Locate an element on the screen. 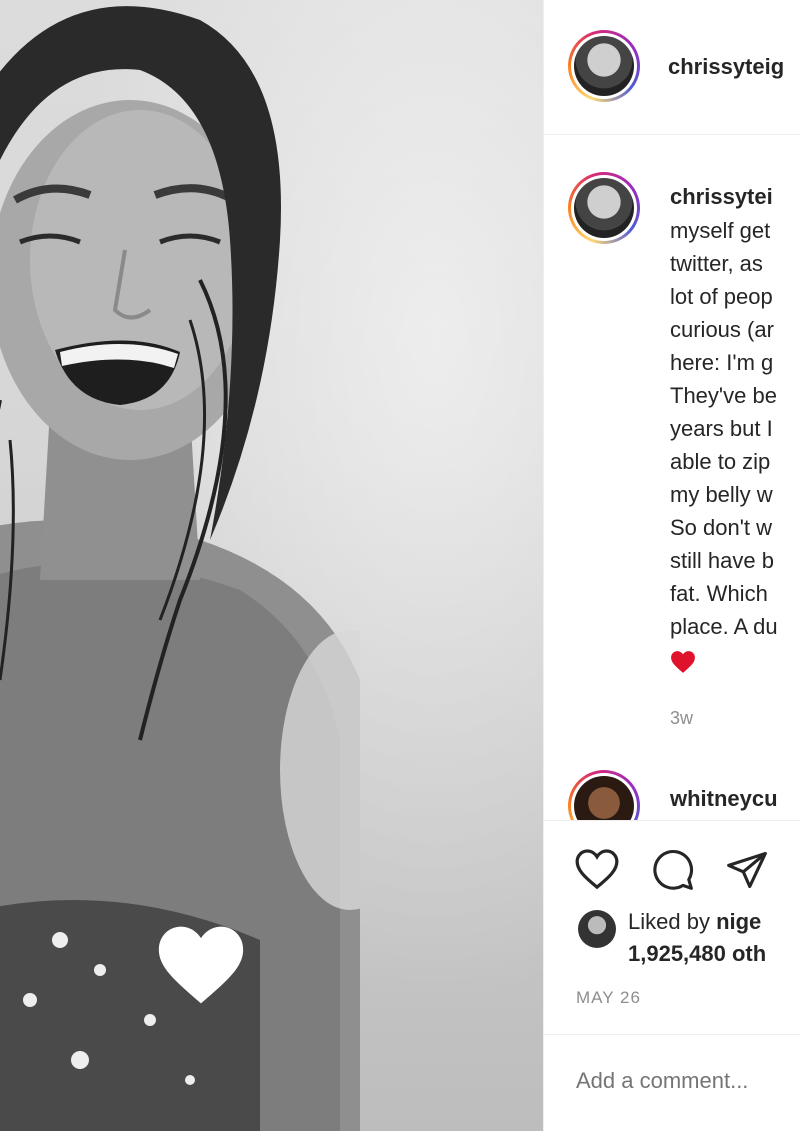 The height and width of the screenshot is (1131, 800). caption-line: place. A du is located at coordinates (724, 626).